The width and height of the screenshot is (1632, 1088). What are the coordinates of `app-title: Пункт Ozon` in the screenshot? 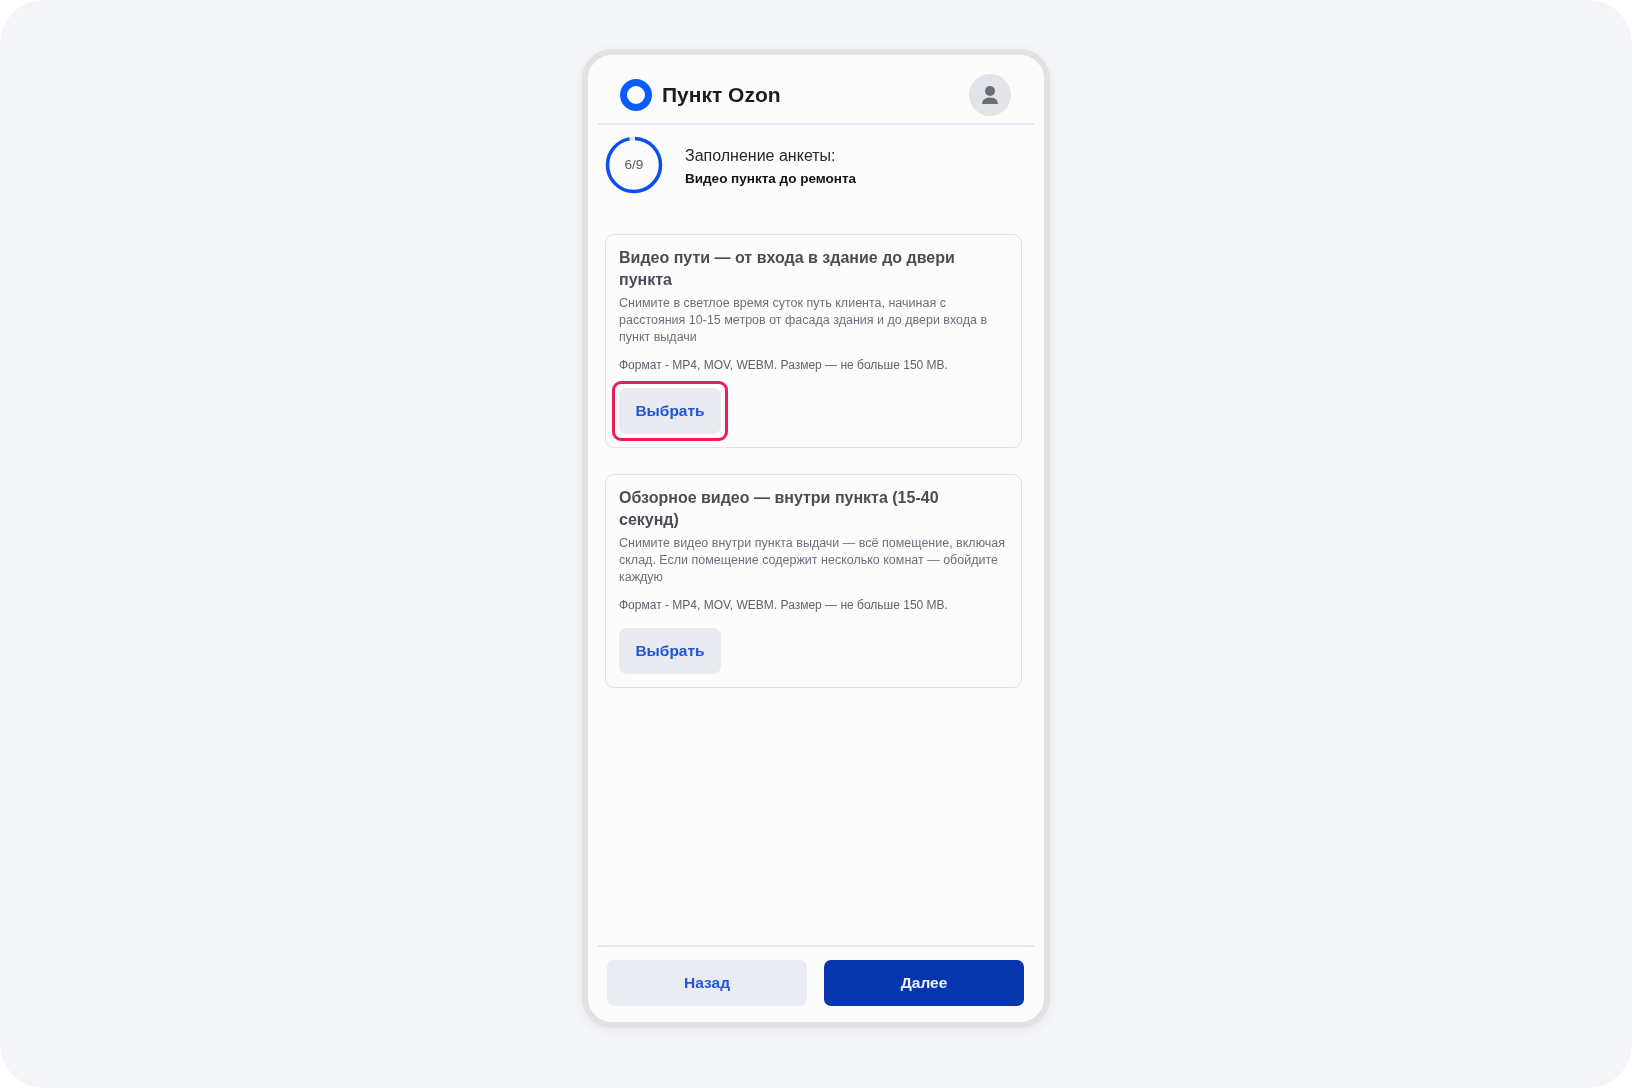 It's located at (721, 95).